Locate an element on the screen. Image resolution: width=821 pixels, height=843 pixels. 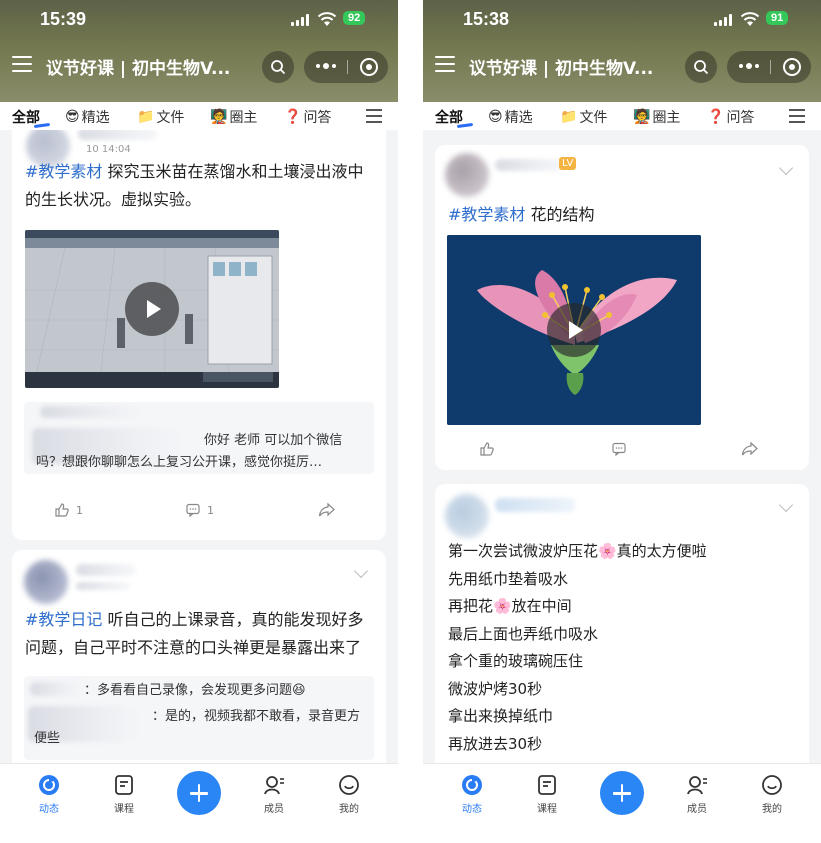
post-body: 花的结构 is located at coordinates (560, 214).